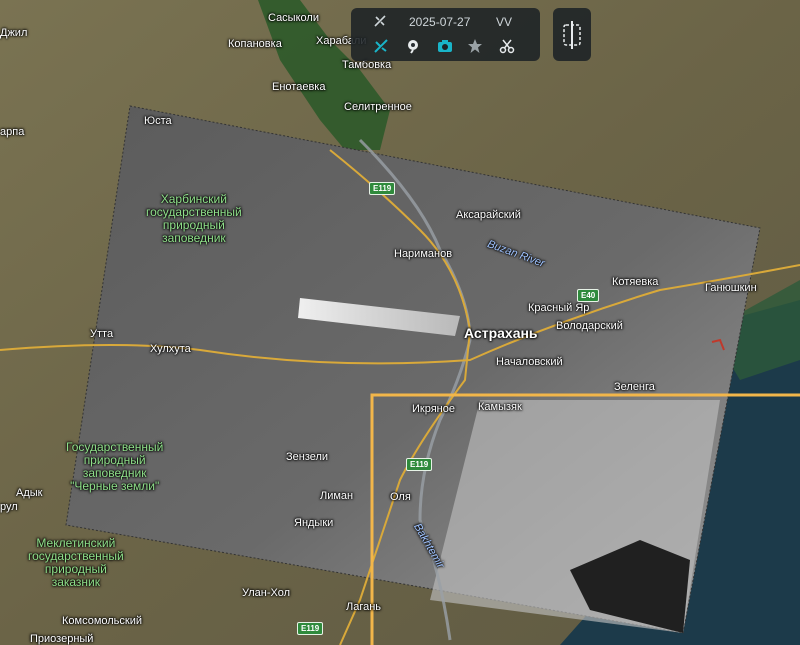 This screenshot has width=800, height=645. Describe the element at coordinates (731, 288) in the screenshot. I see `place-label: Ганюшкин` at that location.